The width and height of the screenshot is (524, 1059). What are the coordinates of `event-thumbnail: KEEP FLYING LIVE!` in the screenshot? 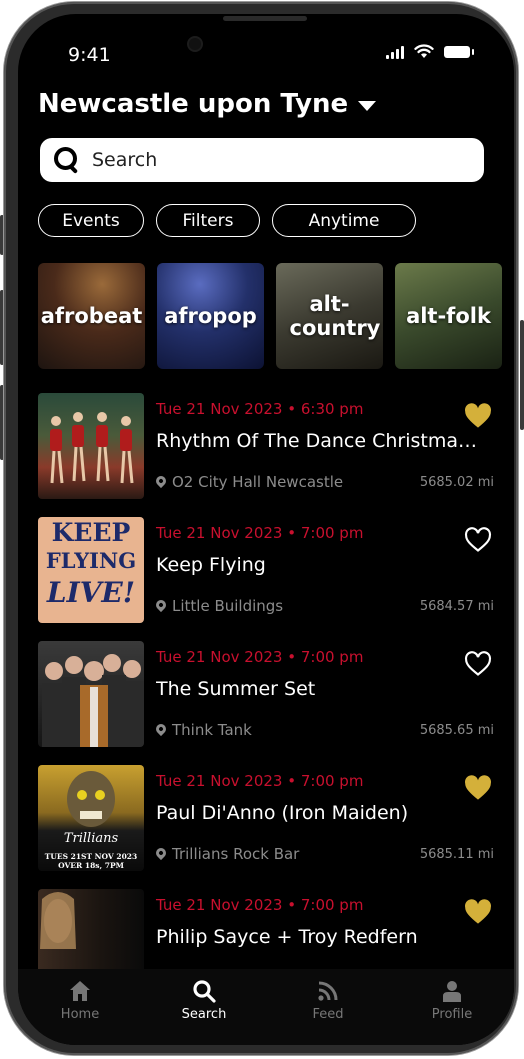 It's located at (91, 570).